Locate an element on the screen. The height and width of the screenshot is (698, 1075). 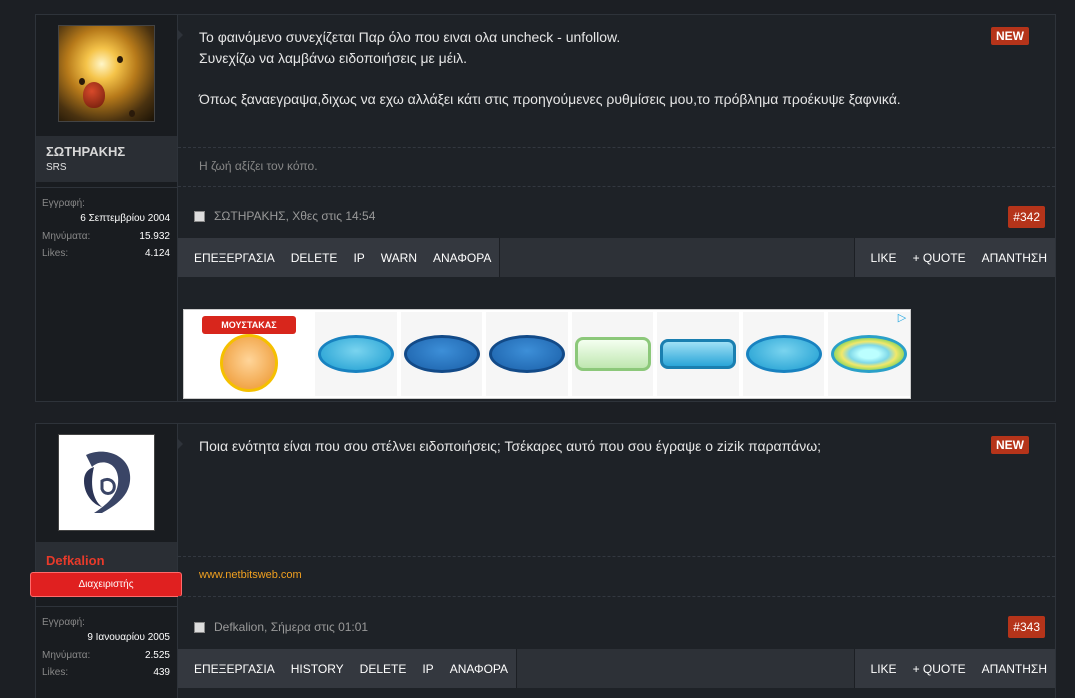
ad-brand-logo: ΜΟΥΣΤΑΚΑΣ is located at coordinates (248, 354).